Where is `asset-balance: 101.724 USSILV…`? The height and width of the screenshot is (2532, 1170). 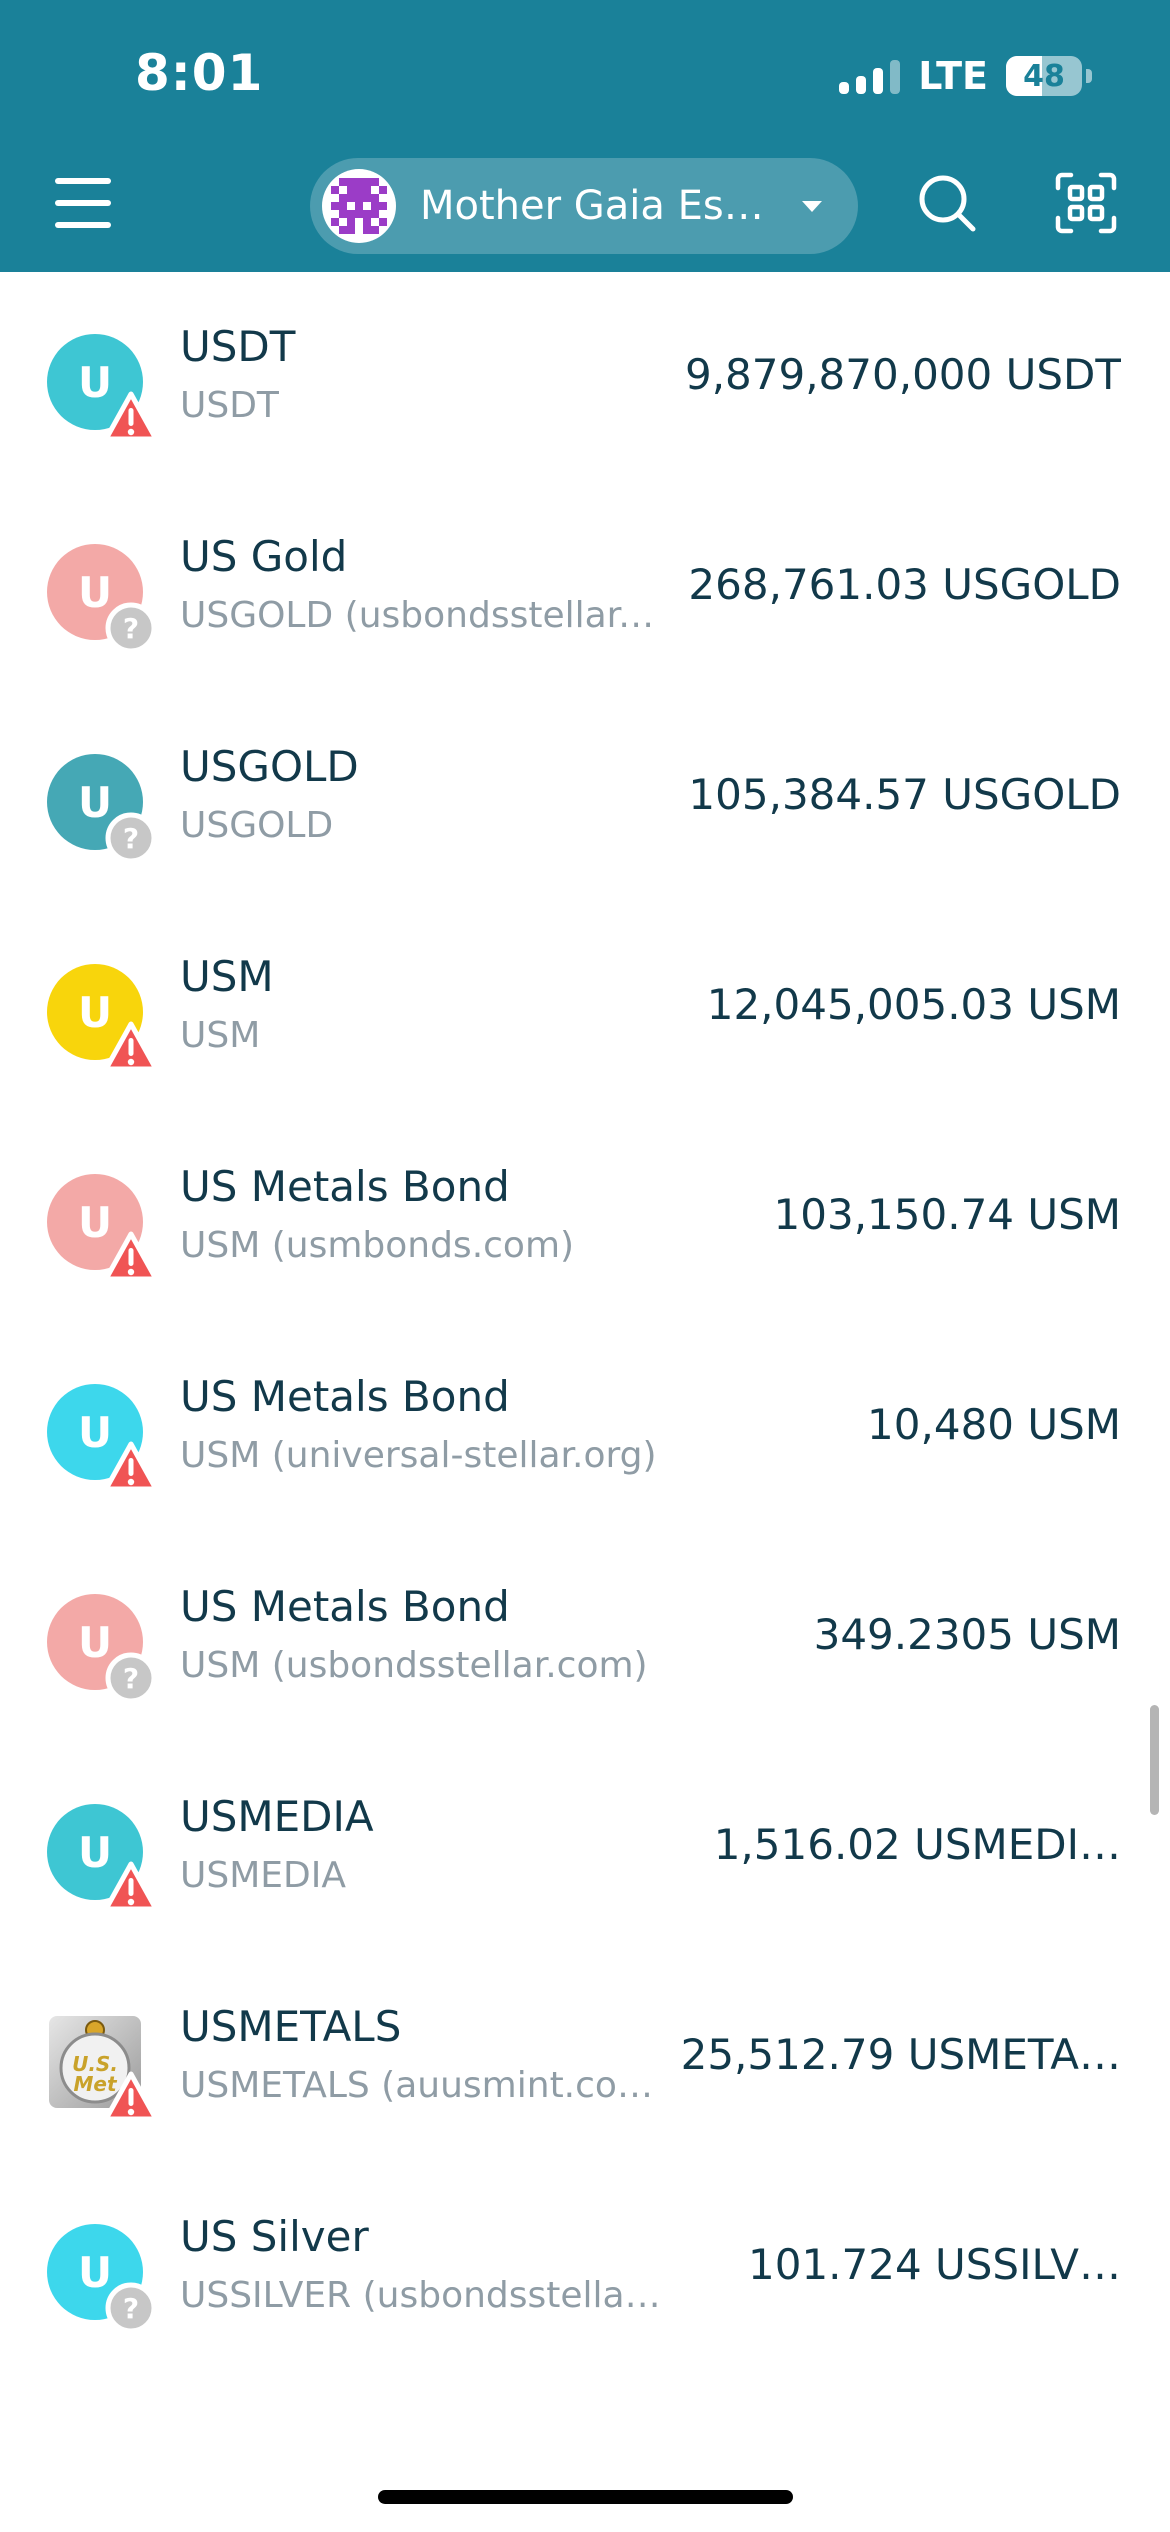 asset-balance: 101.724 USSILV… is located at coordinates (934, 2264).